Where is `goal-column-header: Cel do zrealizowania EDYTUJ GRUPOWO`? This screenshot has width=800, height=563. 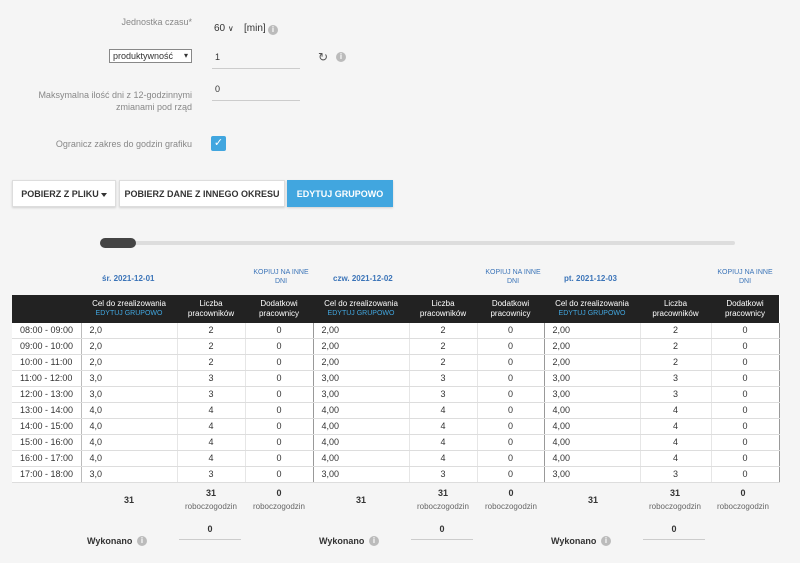 goal-column-header: Cel do zrealizowania EDYTUJ GRUPOWO is located at coordinates (592, 309).